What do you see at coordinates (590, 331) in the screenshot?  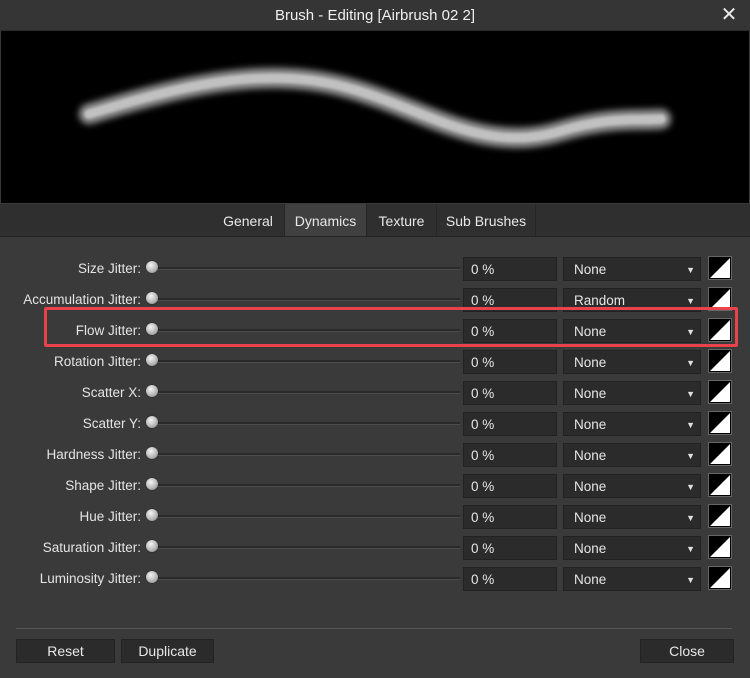 I see `flow-jitter-controller-value: None` at bounding box center [590, 331].